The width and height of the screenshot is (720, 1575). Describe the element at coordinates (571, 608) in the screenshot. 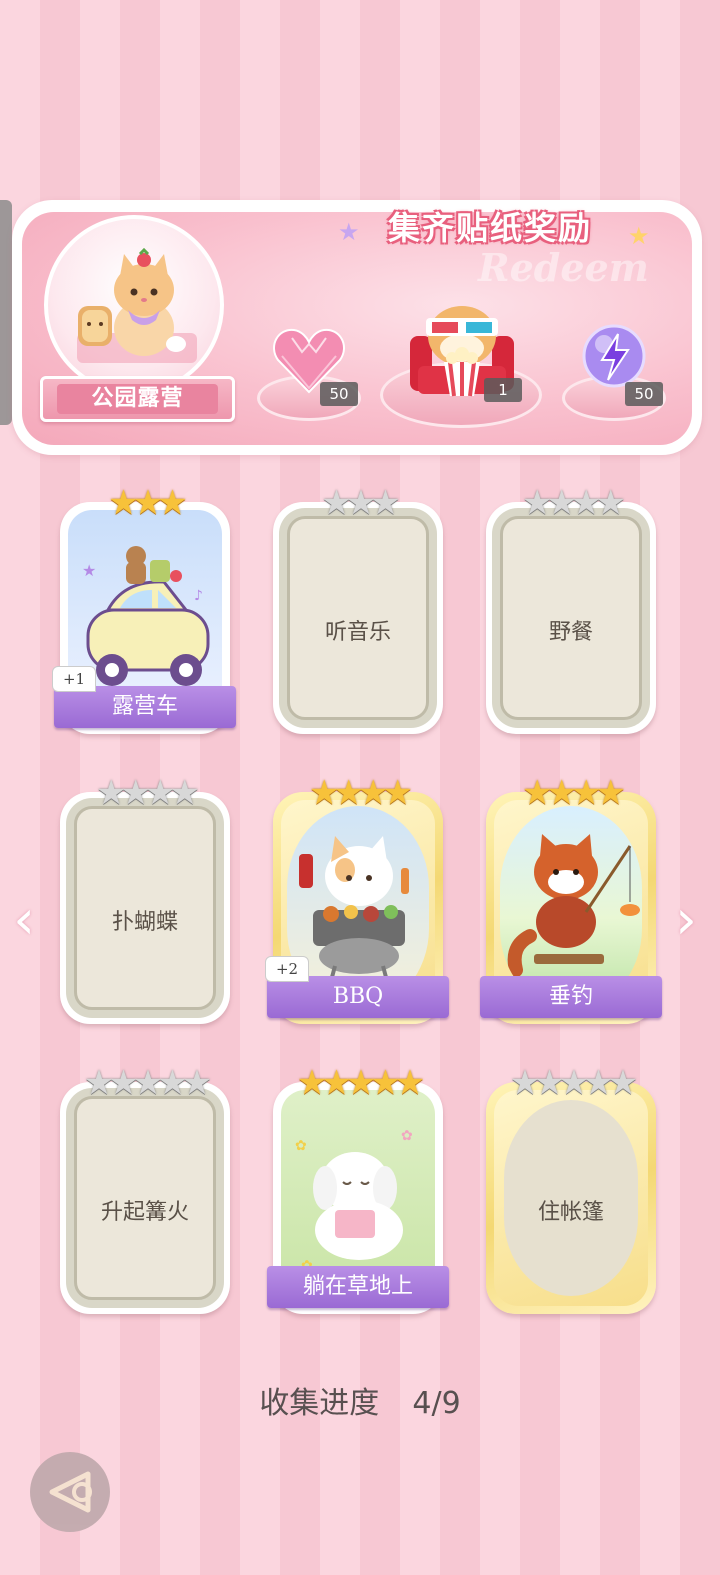

I see `sticker-card-locked: ★★★★ 野餐` at that location.